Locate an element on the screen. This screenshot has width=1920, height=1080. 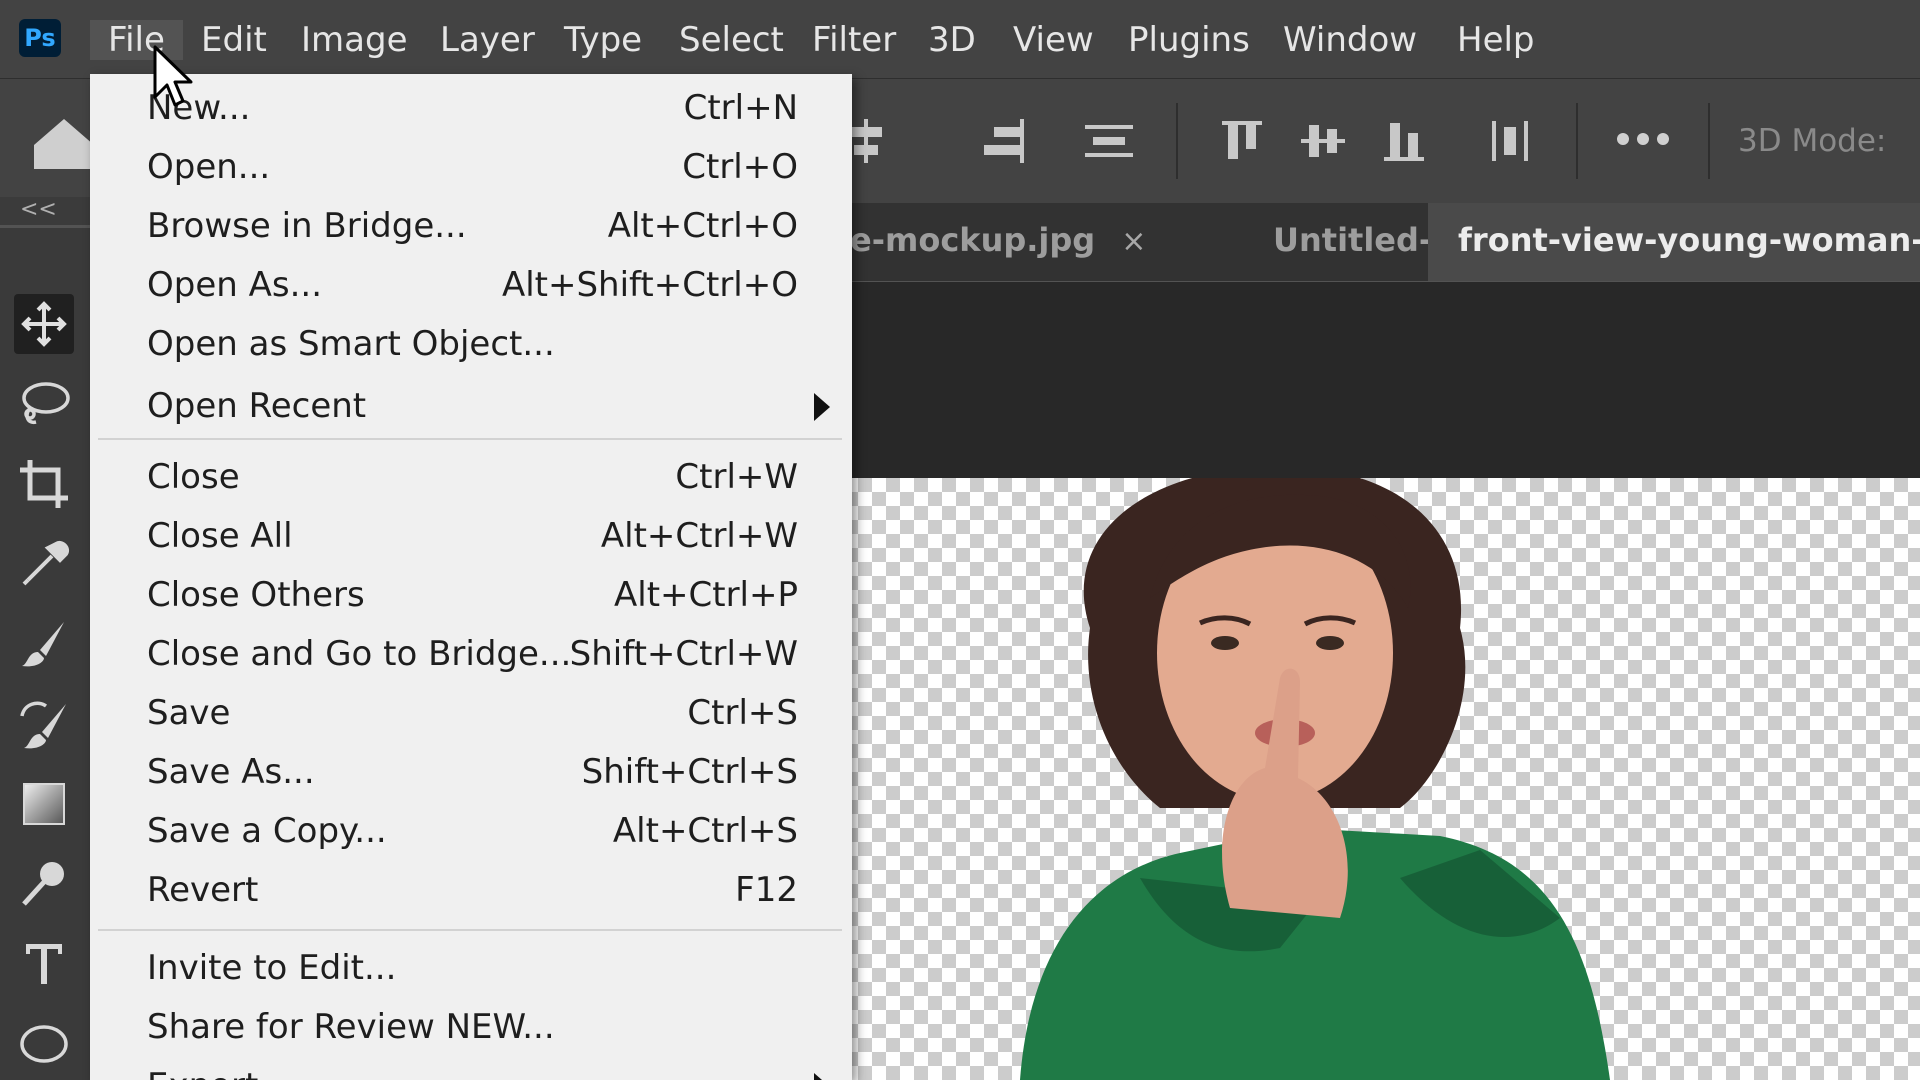
tab-front-view-young-woman: front-view-young-woman-ma is located at coordinates (1674, 242).